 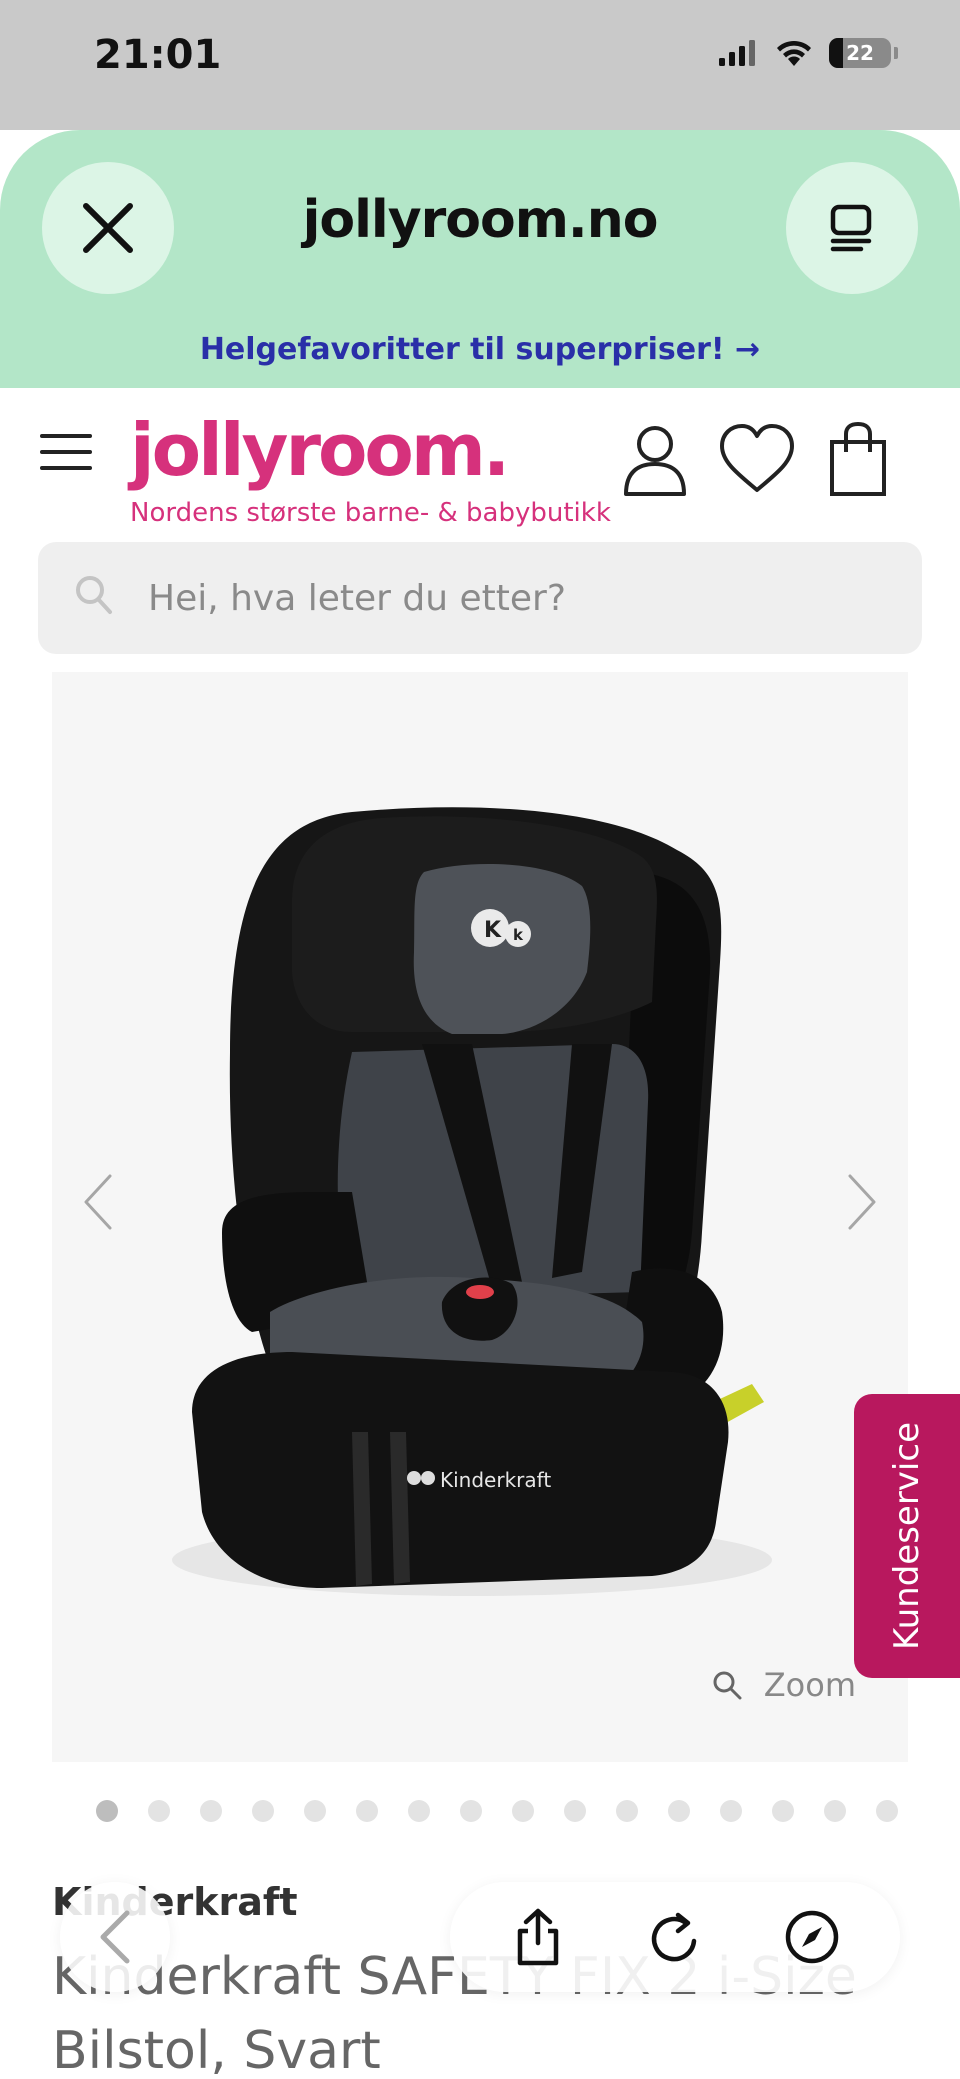 I want to click on status-time: 21:01, so click(x=158, y=55).